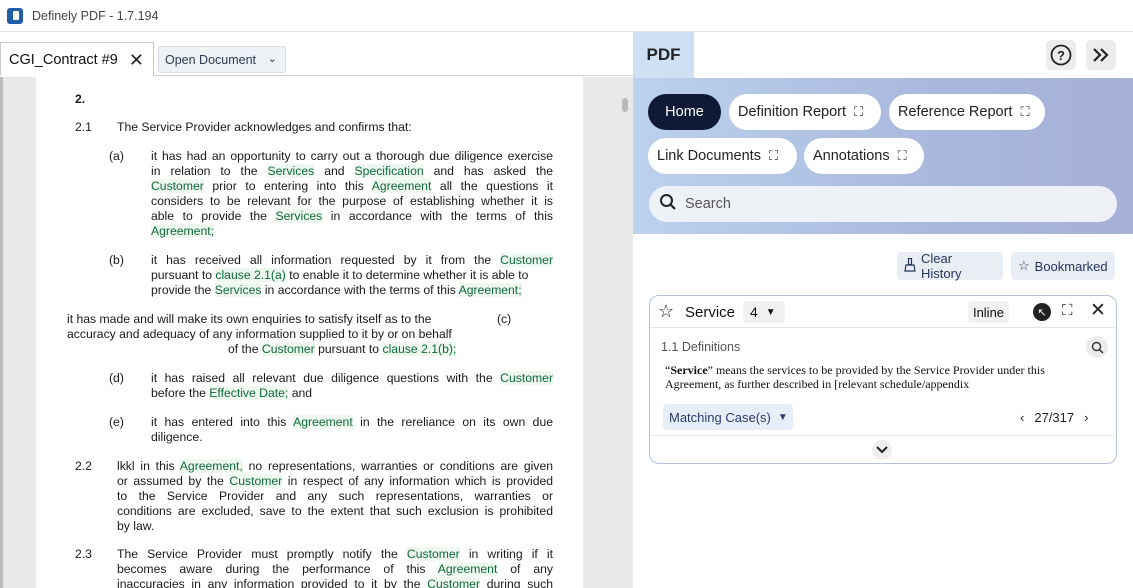 The width and height of the screenshot is (1133, 588). What do you see at coordinates (764, 312) in the screenshot?
I see `occurrence-count-dropdown: 4 ▼` at bounding box center [764, 312].